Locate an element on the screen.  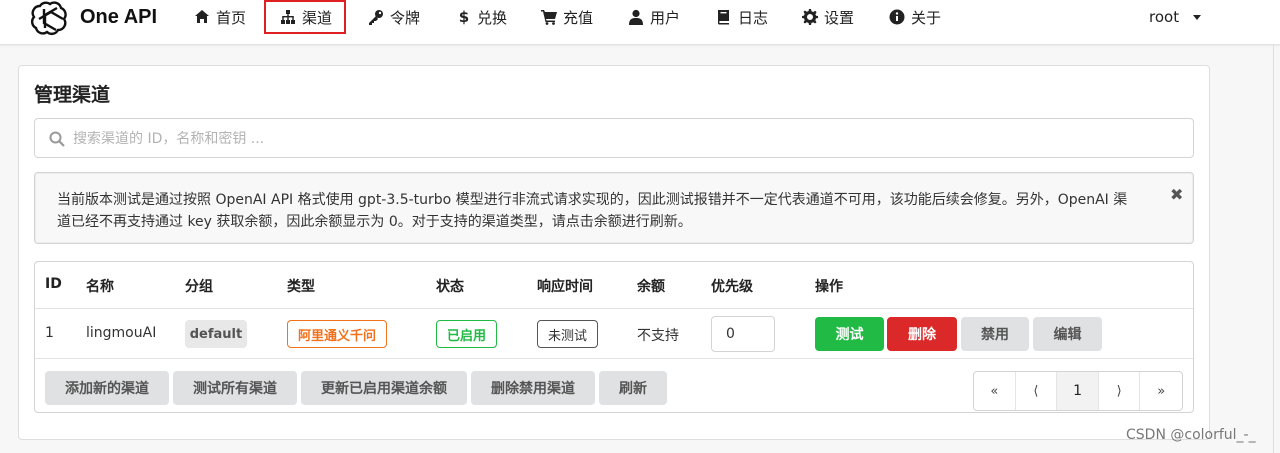
home-icon is located at coordinates (202, 16).